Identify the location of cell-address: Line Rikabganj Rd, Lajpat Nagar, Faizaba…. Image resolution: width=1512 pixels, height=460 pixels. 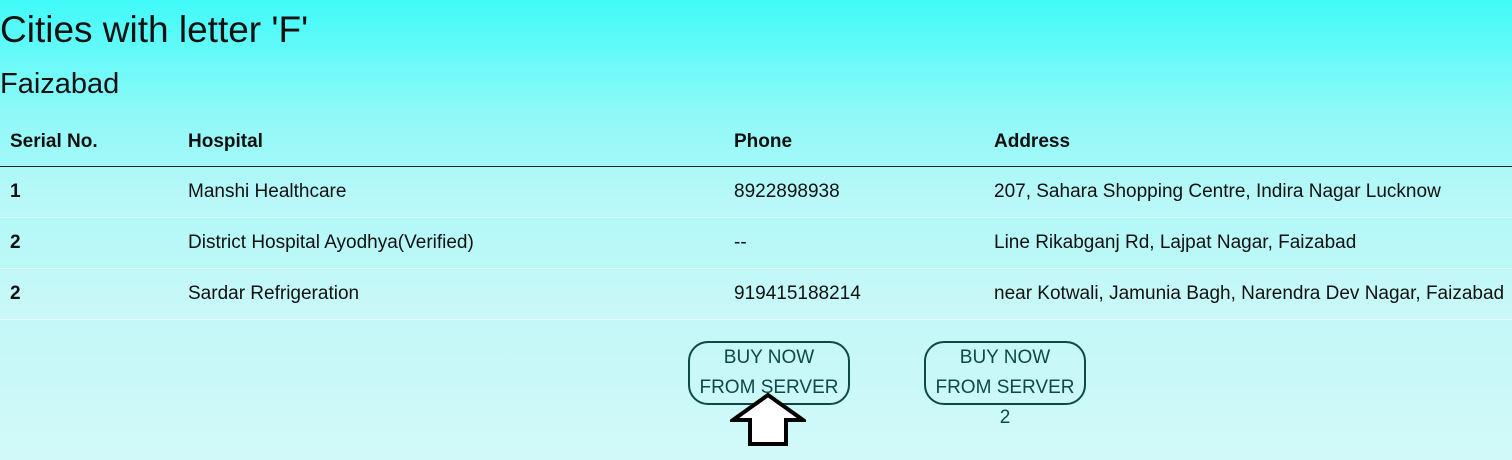
(1253, 243).